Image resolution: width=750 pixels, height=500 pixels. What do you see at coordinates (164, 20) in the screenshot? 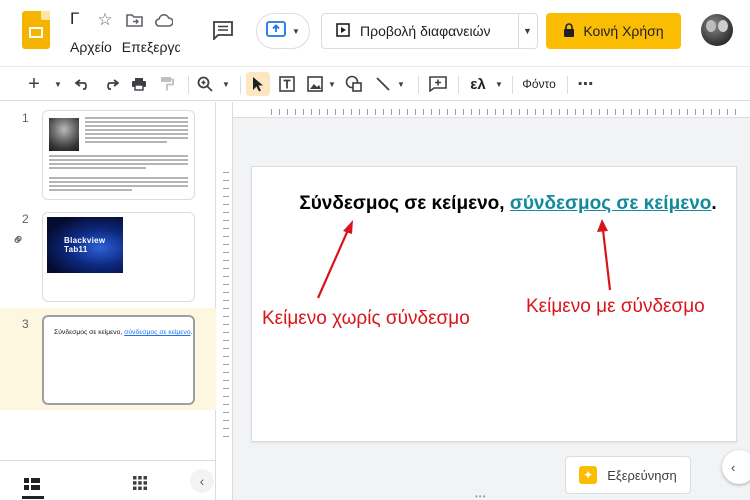
I see `cloud-status-icon` at bounding box center [164, 20].